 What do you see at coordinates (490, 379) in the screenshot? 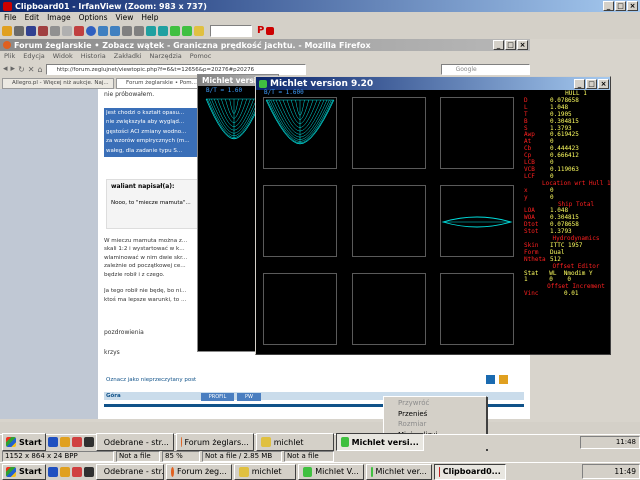
I see `report-icon` at bounding box center [490, 379].